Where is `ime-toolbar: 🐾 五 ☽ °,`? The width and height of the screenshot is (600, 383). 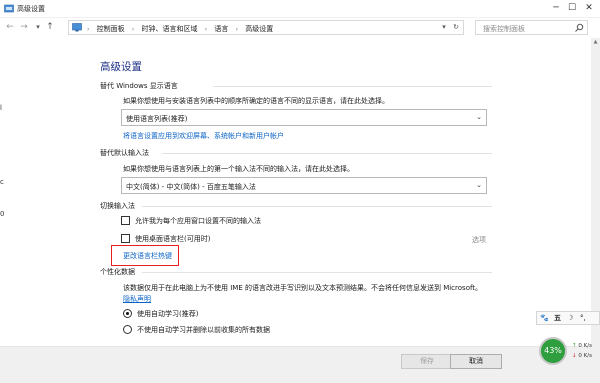 ime-toolbar: 🐾 五 ☽ °, is located at coordinates (568, 318).